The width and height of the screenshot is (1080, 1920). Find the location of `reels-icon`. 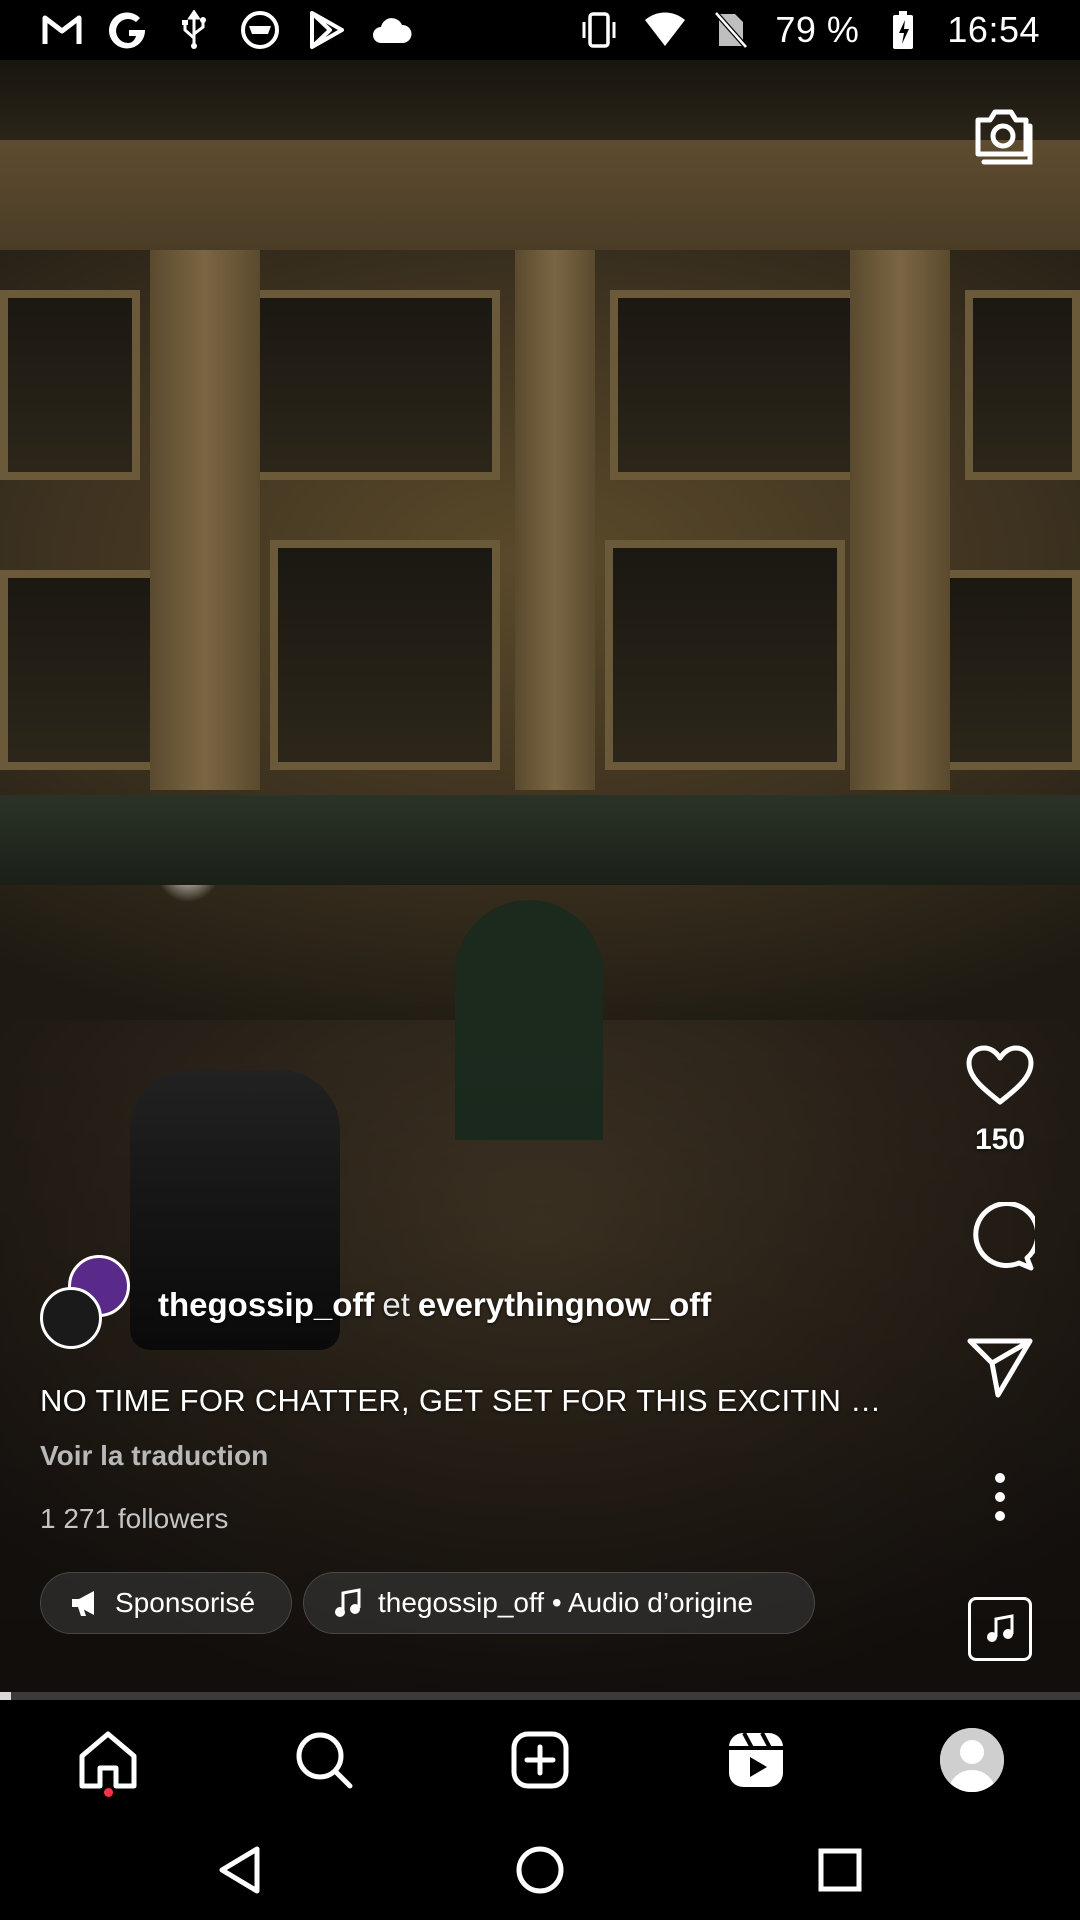

reels-icon is located at coordinates (756, 1759).